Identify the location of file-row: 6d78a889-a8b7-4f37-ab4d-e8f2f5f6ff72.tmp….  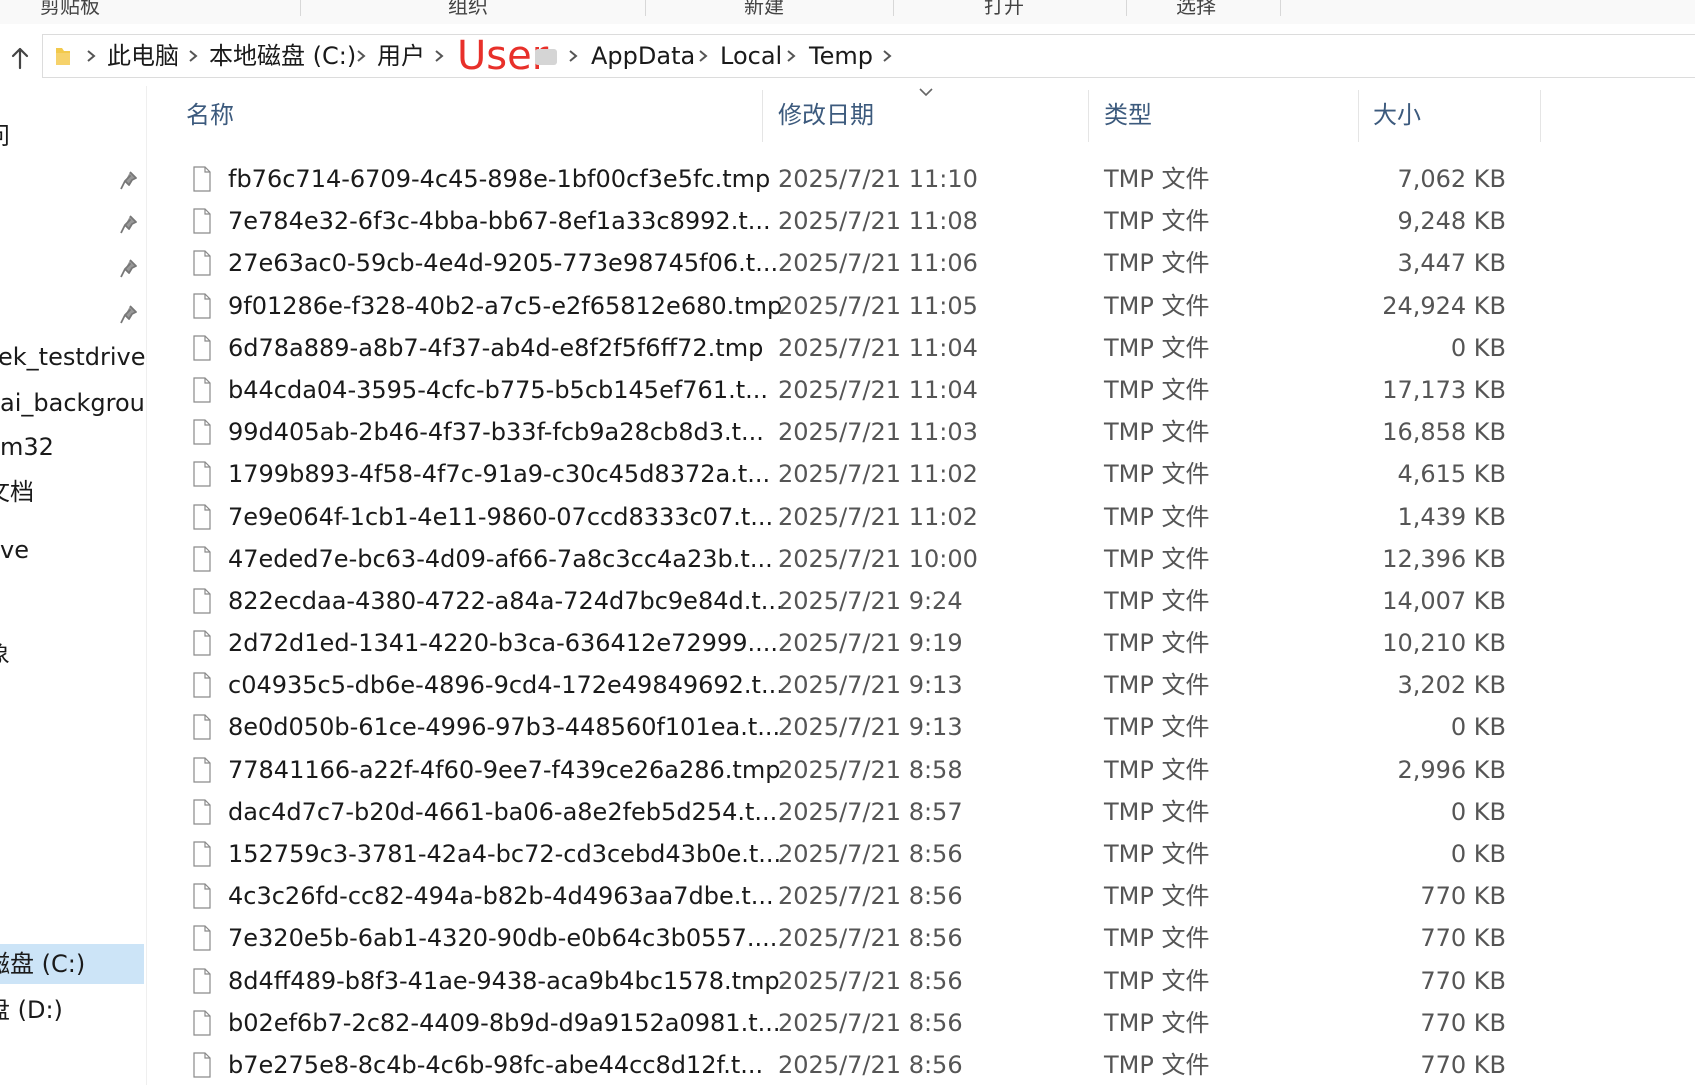
(848, 348).